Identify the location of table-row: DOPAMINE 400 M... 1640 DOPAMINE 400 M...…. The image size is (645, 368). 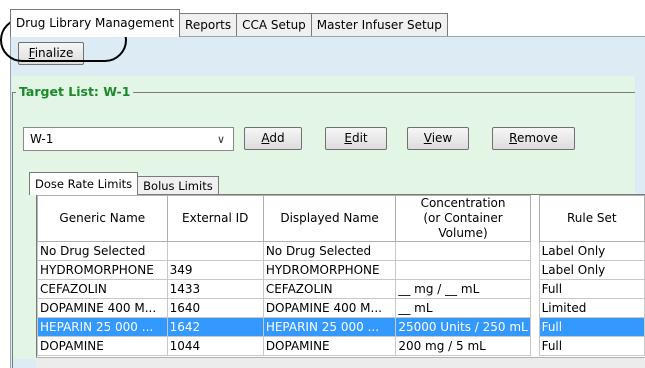
(341, 308).